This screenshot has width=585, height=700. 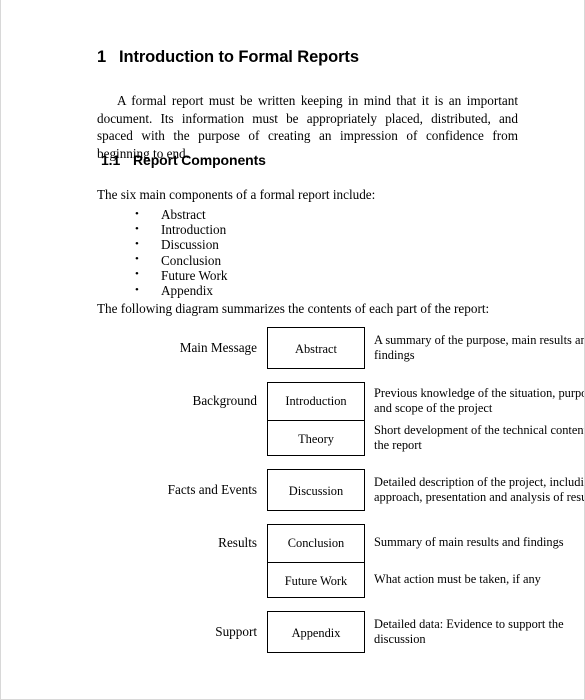 I want to click on diagram-box-stack: Abstract, so click(x=316, y=348).